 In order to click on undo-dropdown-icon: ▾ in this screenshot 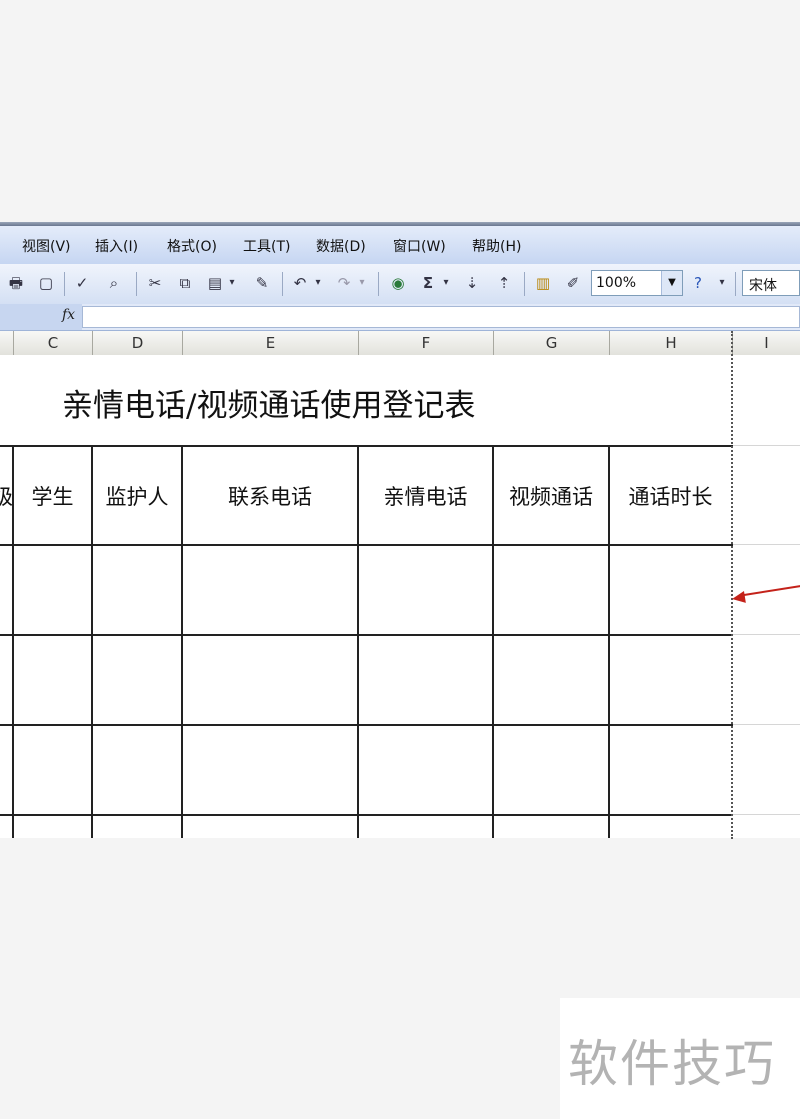, I will do `click(318, 283)`.